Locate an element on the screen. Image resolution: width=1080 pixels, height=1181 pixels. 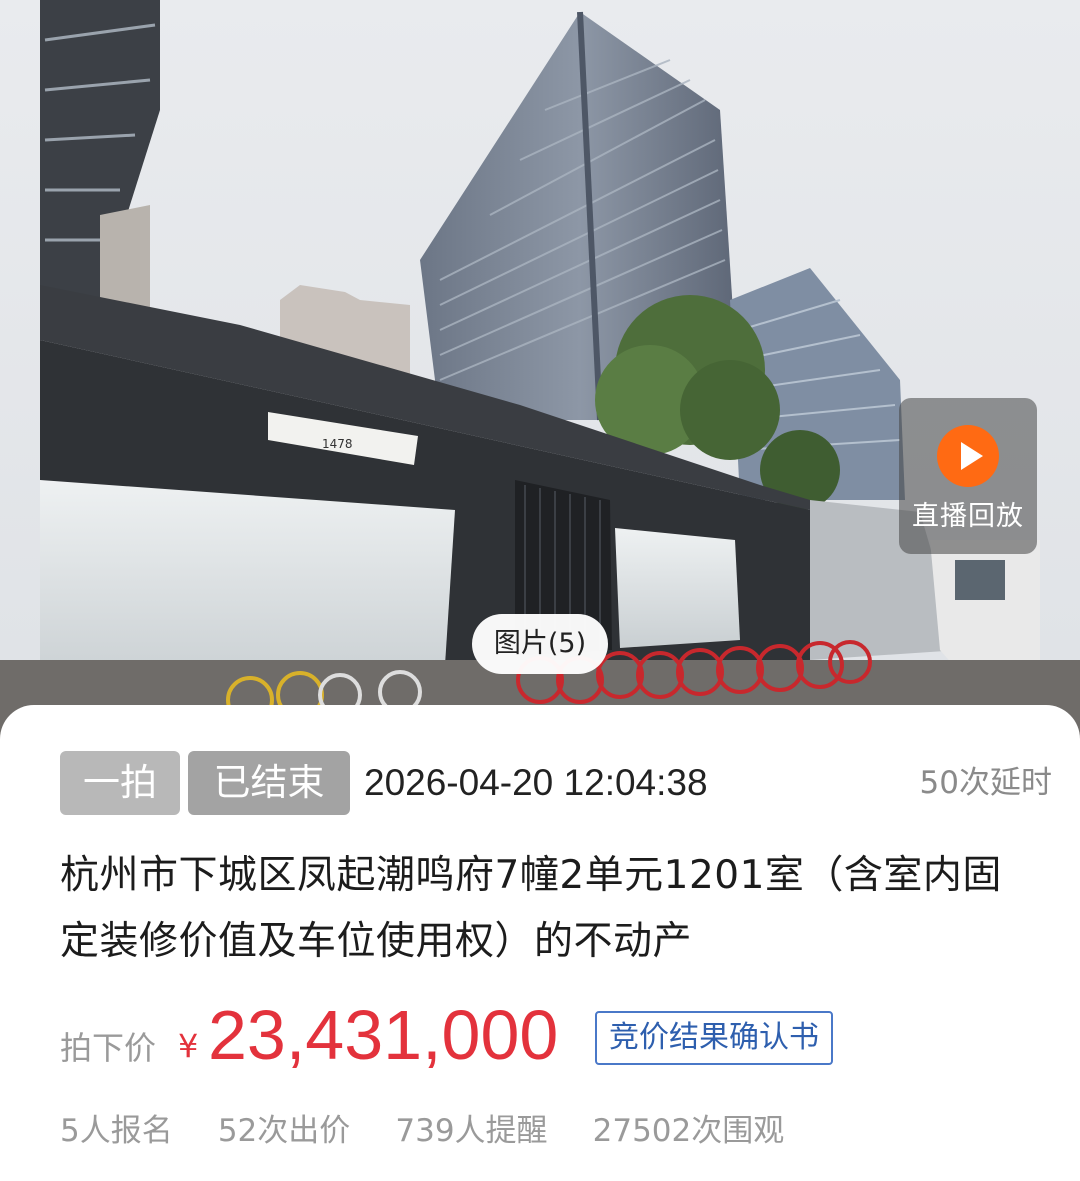
door-sign-number: 1478 is located at coordinates (337, 444).